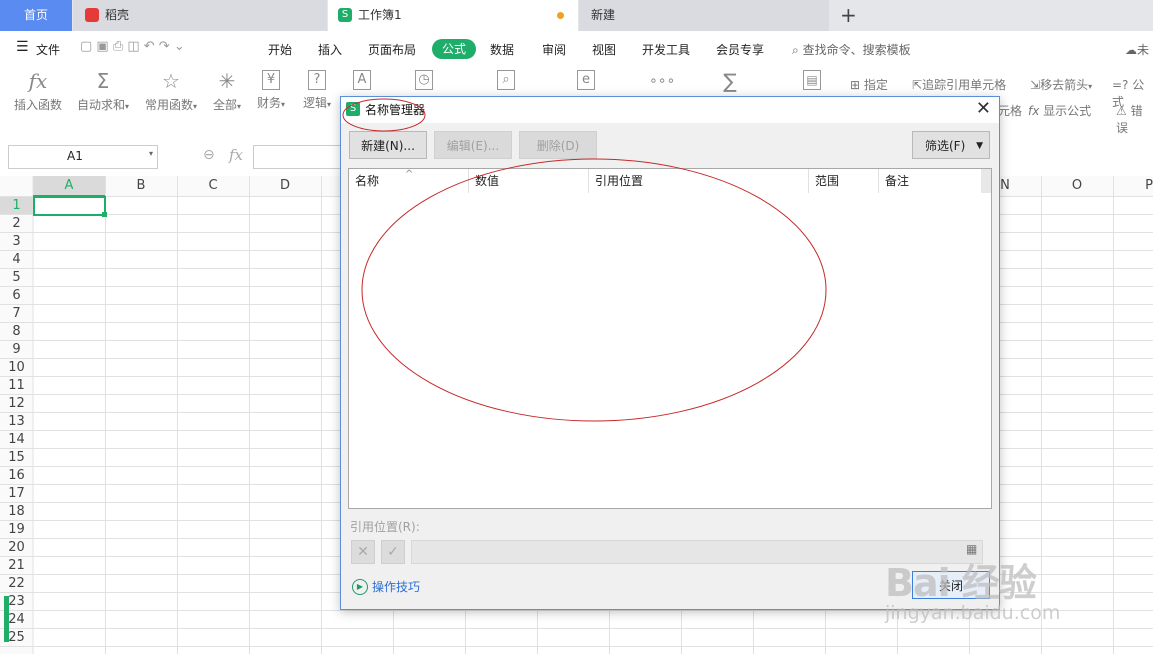 This screenshot has width=1153, height=654. What do you see at coordinates (961, 583) in the screenshot?
I see `baidu-watermark-logo: Bai 经验` at bounding box center [961, 583].